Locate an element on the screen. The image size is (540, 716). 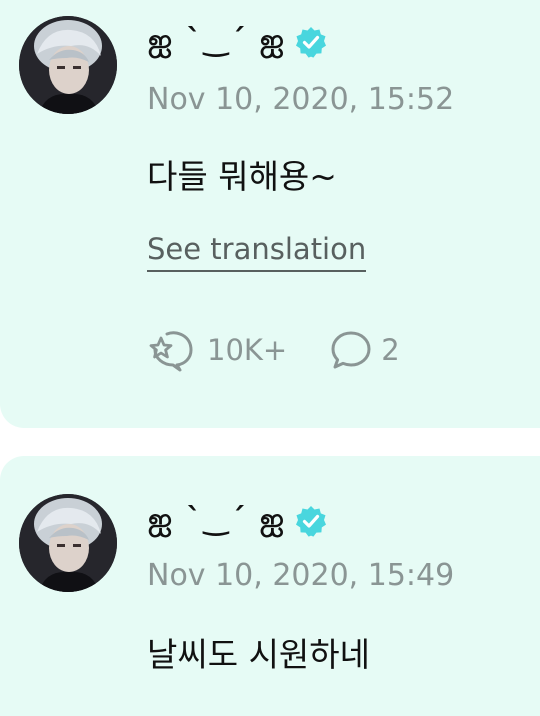
post-date: Nov 10, 2020, 15:49 is located at coordinates (301, 575).